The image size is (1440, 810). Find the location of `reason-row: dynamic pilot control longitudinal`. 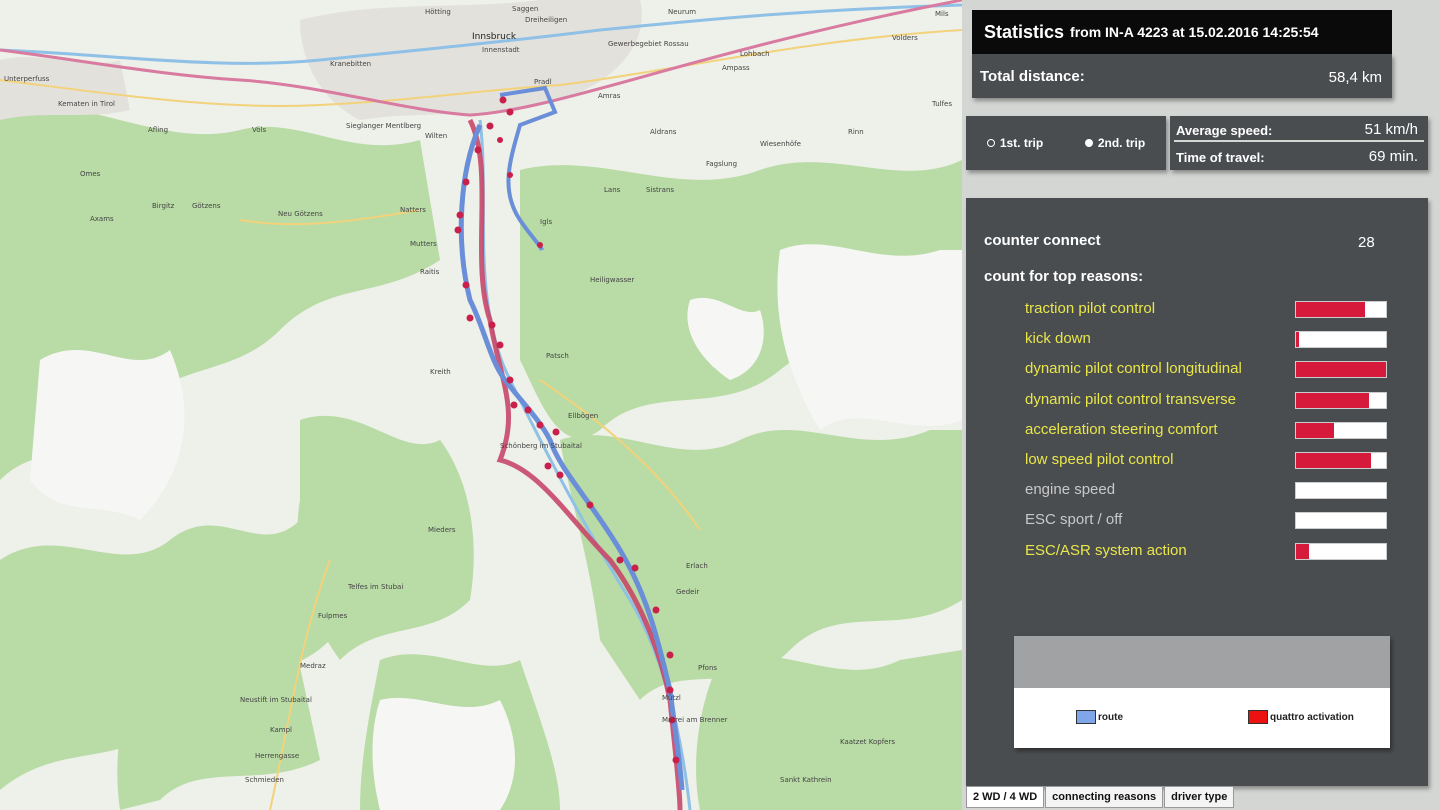

reason-row: dynamic pilot control longitudinal is located at coordinates (1210, 369).